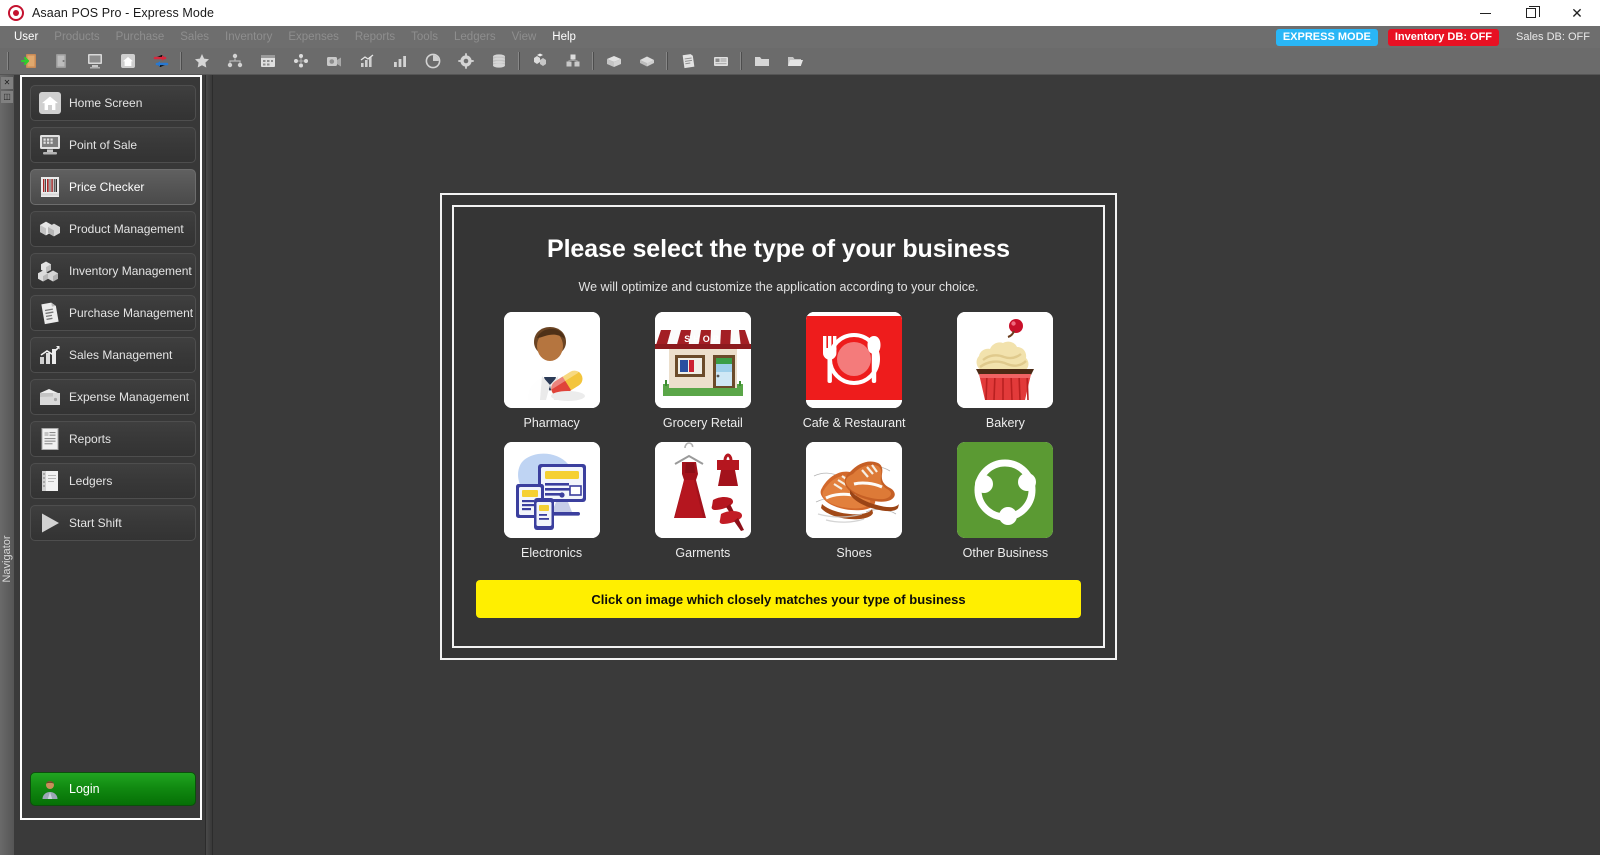 Image resolution: width=1600 pixels, height=855 pixels. I want to click on app-record-circle-icon, so click(16, 13).